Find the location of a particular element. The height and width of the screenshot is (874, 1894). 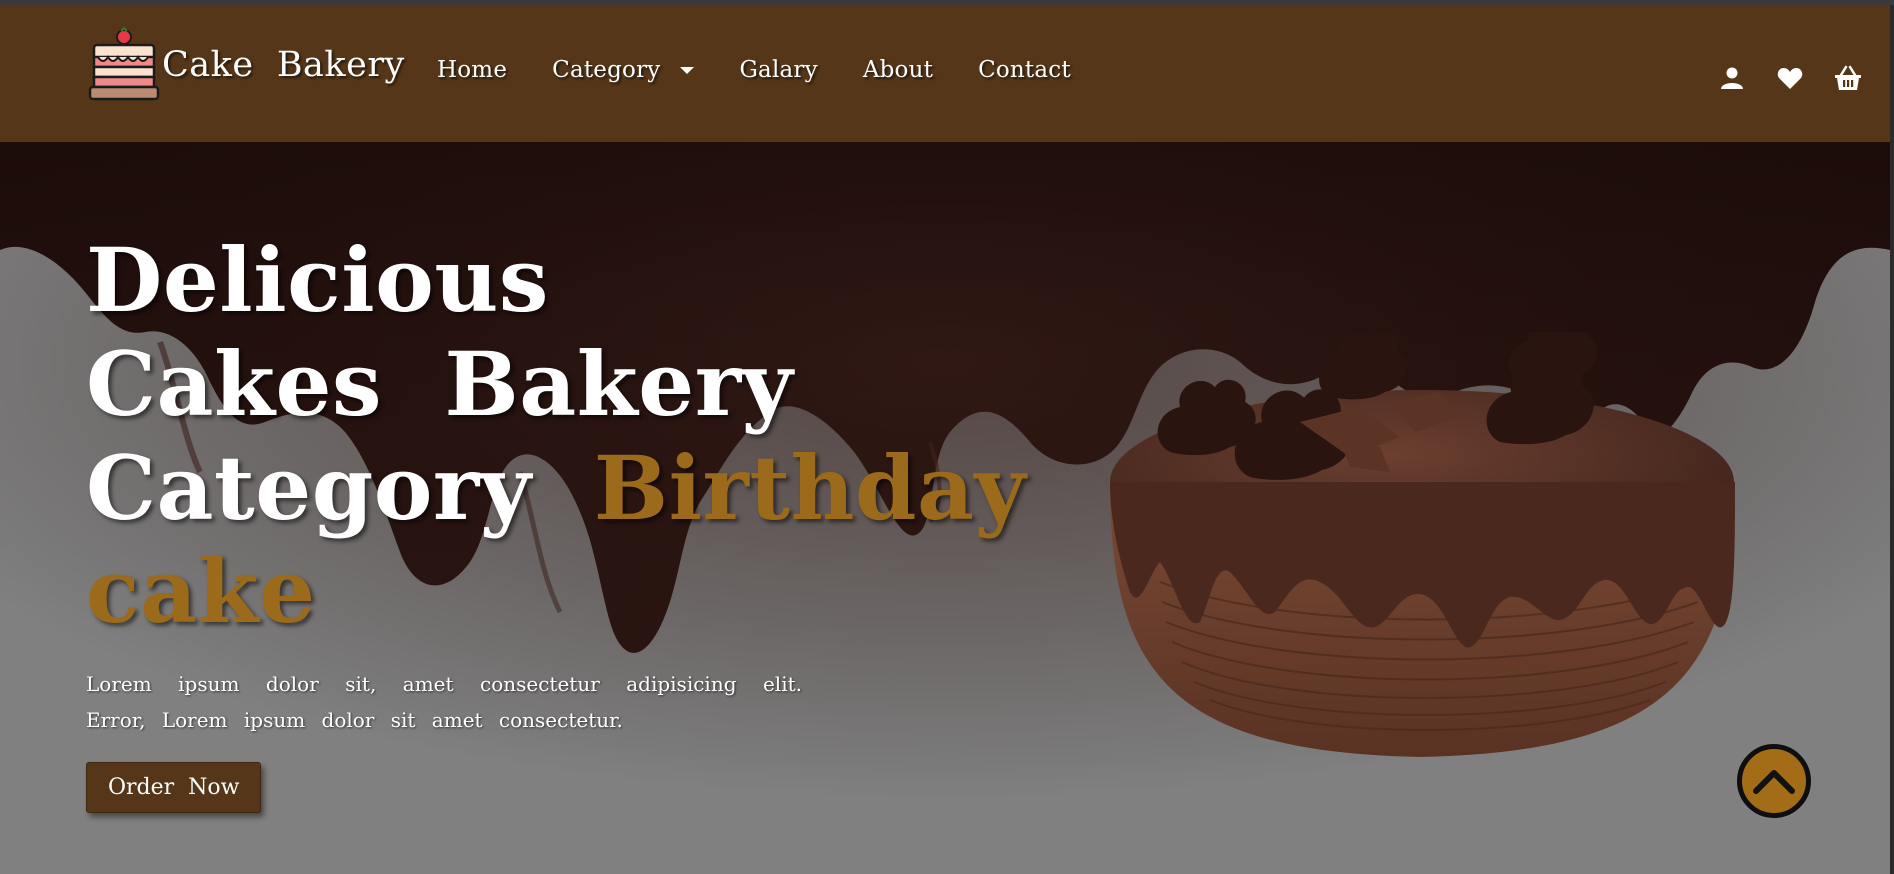

nav-category-label: Category is located at coordinates (606, 70).